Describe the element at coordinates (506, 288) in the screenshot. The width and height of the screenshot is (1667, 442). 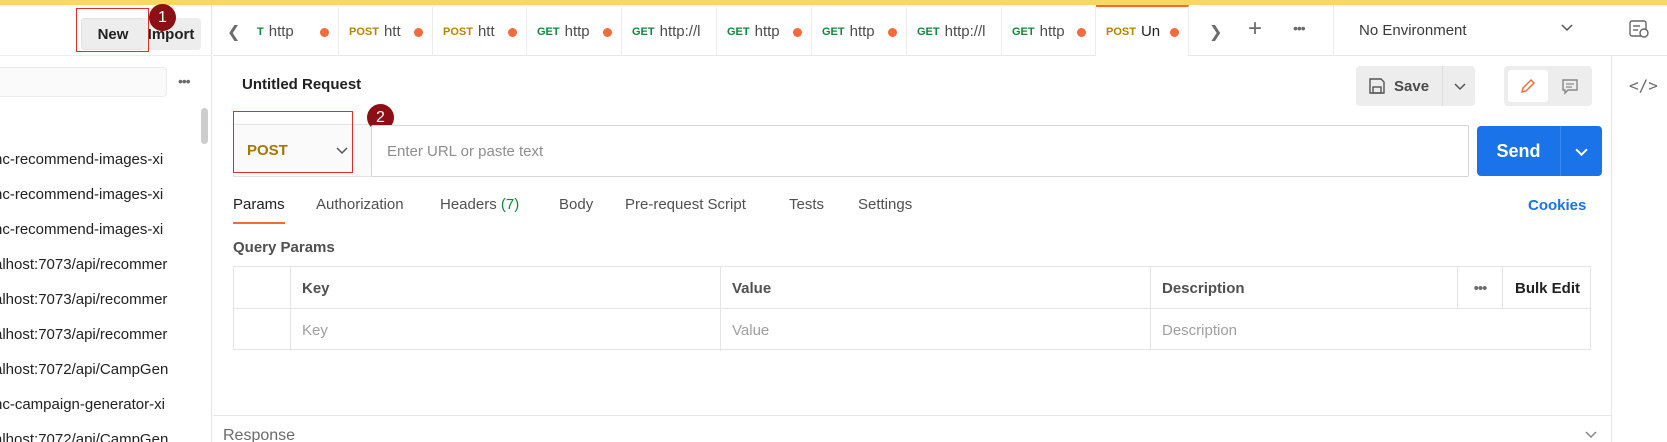
I see `key-column-header: Key` at that location.